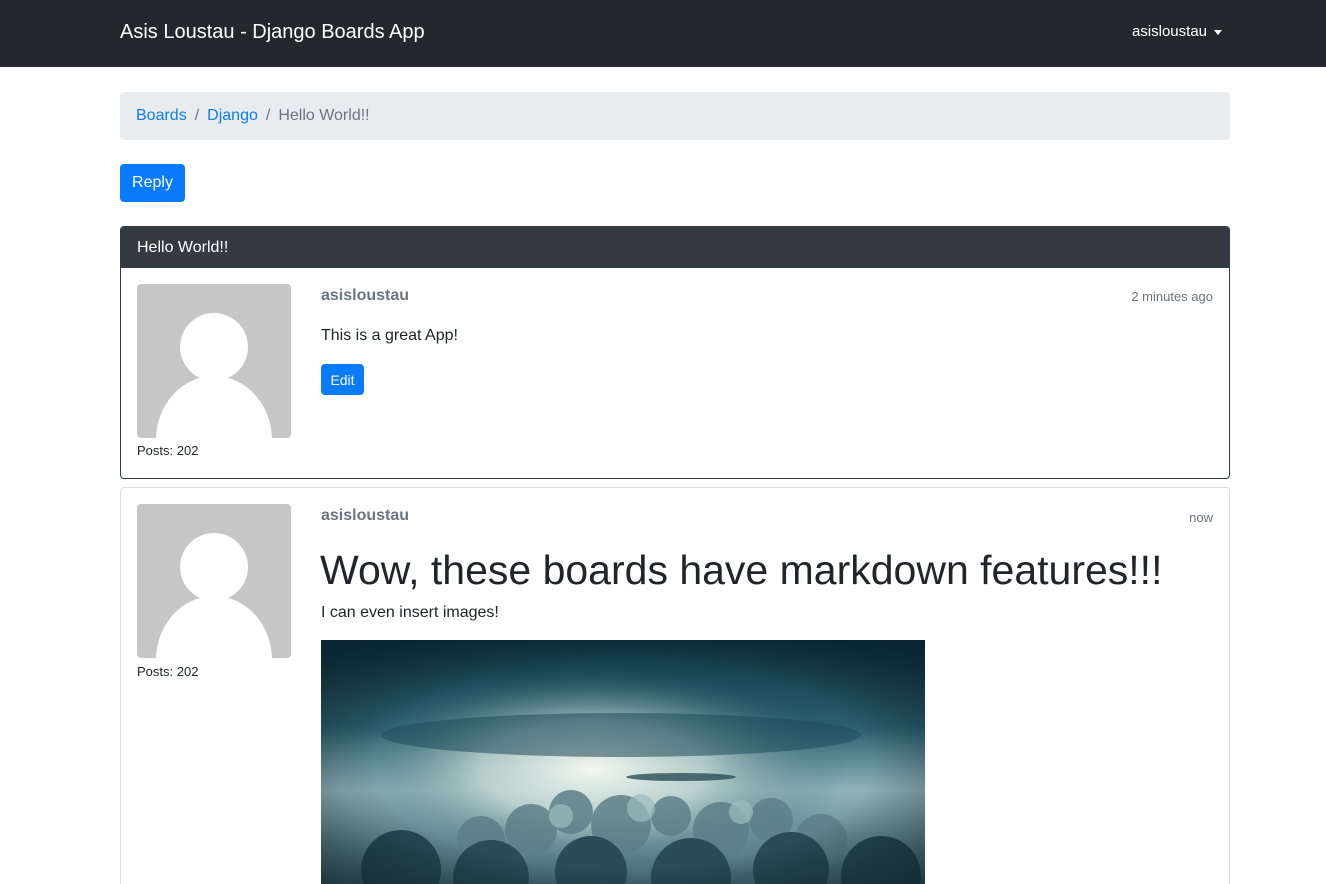 The height and width of the screenshot is (884, 1326). What do you see at coordinates (1169, 31) in the screenshot?
I see `user-menu-label: asisloustau` at bounding box center [1169, 31].